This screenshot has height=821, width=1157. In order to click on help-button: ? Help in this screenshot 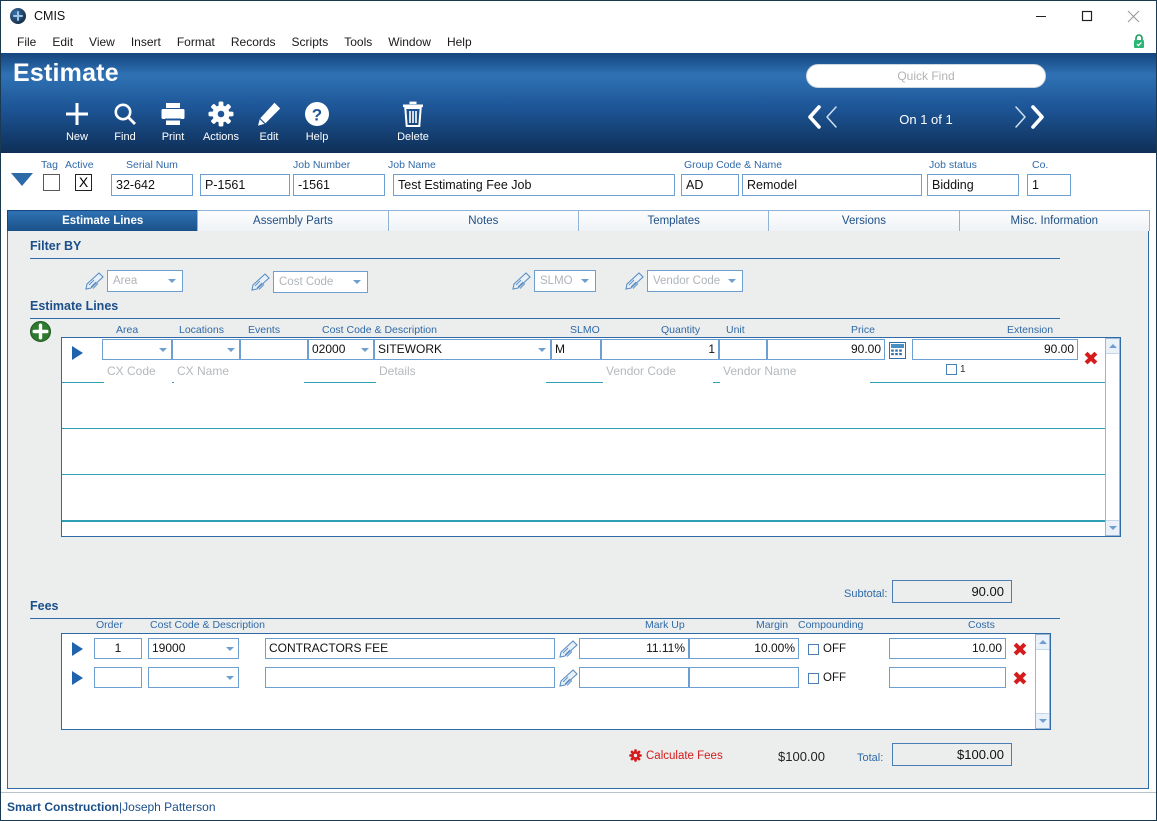, I will do `click(317, 121)`.